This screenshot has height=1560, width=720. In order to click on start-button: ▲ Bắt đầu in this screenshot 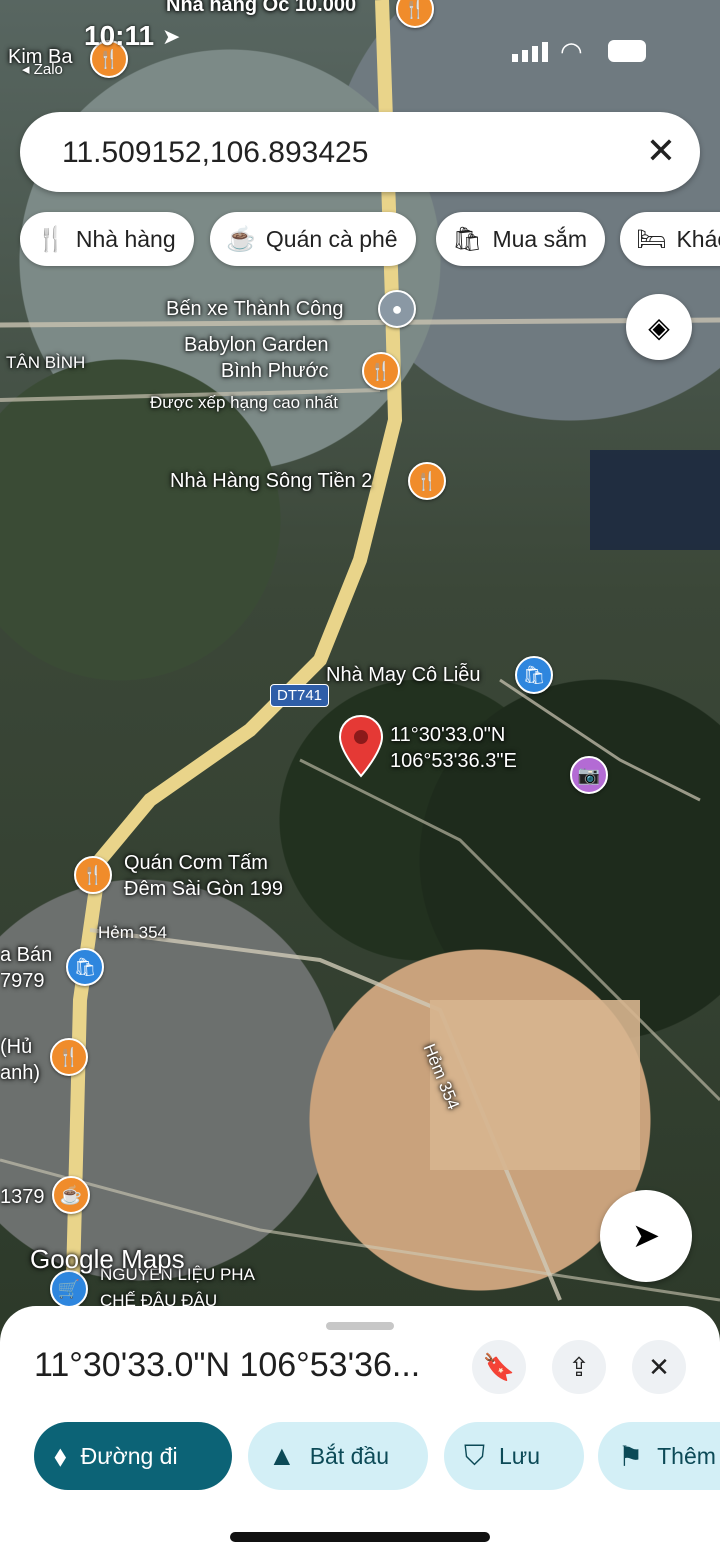, I will do `click(338, 1456)`.